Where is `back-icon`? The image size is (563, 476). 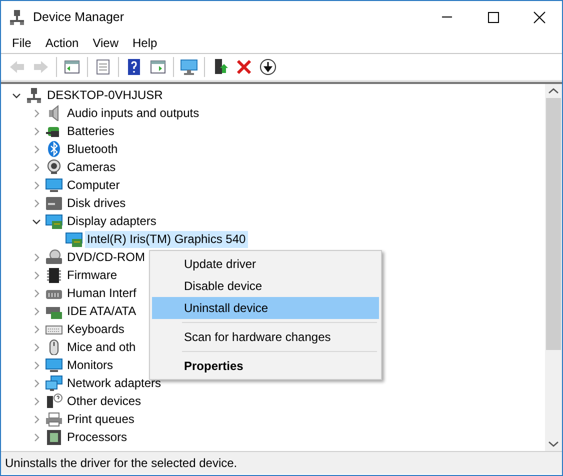 back-icon is located at coordinates (17, 67).